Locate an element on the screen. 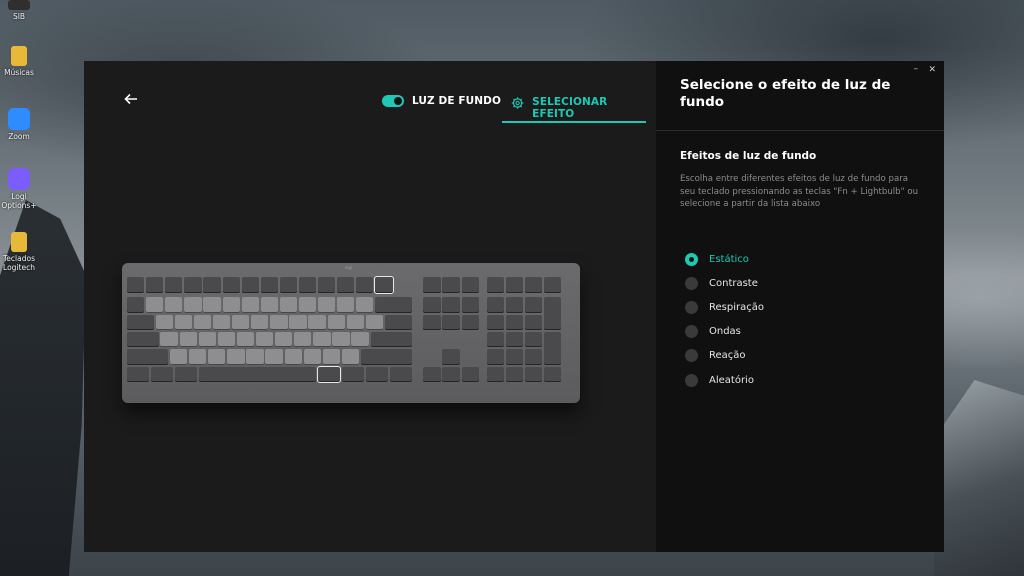 This screenshot has height=576, width=1024. option-reacao: Reação is located at coordinates (724, 356).